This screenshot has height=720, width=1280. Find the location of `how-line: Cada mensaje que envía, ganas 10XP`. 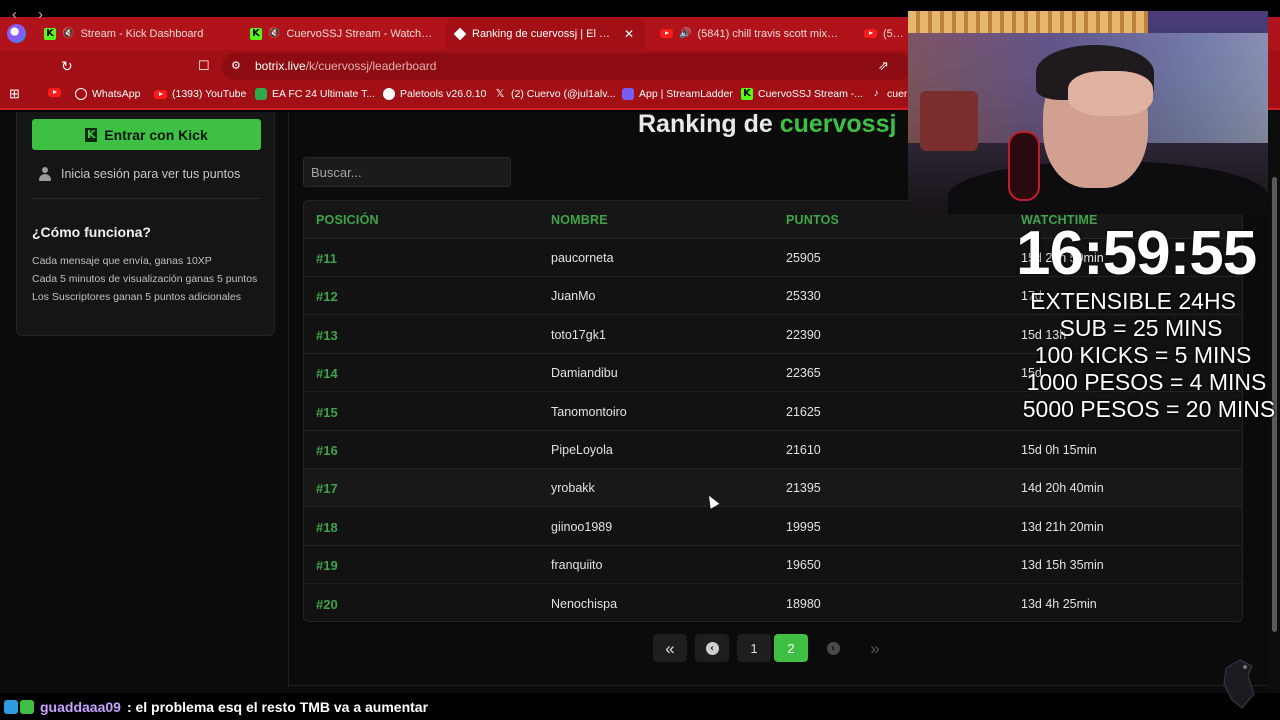

how-line: Cada mensaje que envía, ganas 10XP is located at coordinates (122, 261).